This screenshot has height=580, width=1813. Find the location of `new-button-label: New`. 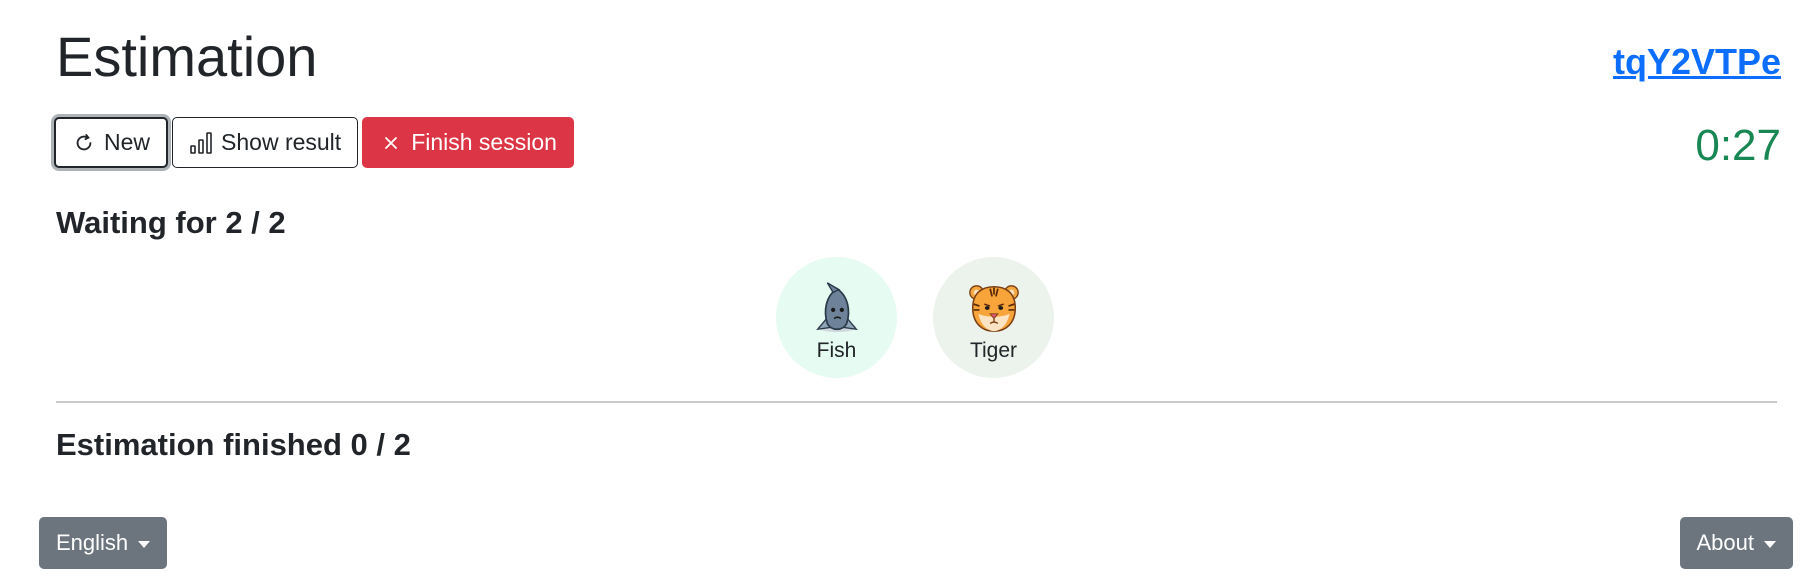

new-button-label: New is located at coordinates (127, 142).